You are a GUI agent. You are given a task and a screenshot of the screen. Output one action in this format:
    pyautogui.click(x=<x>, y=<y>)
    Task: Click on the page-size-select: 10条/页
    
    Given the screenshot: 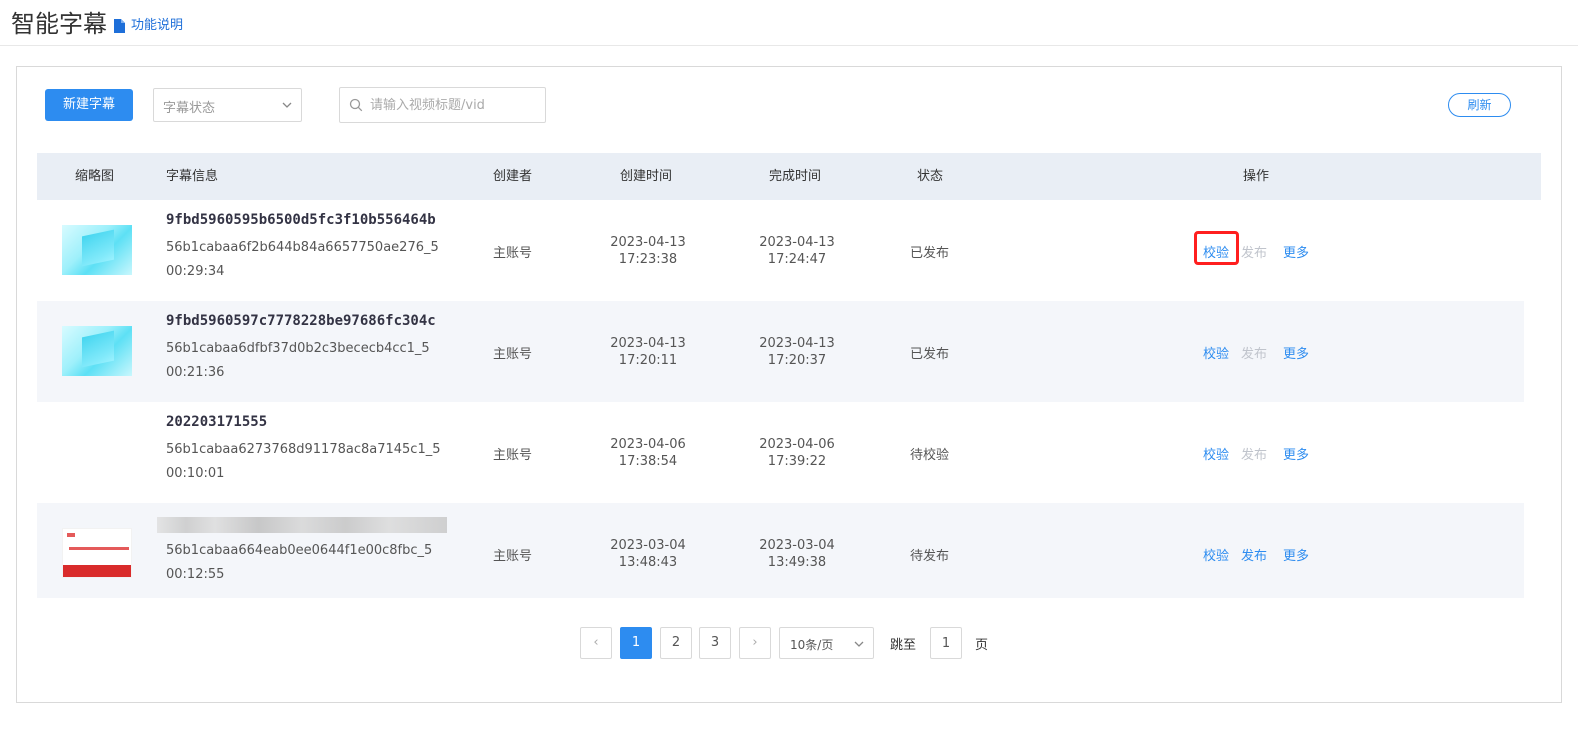 What is the action you would take?
    pyautogui.click(x=826, y=643)
    